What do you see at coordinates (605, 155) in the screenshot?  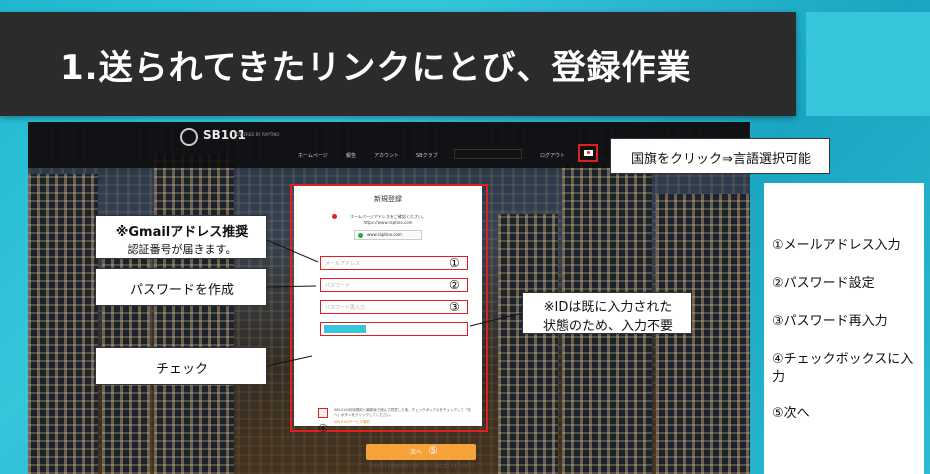 I see `leader-flag` at bounding box center [605, 155].